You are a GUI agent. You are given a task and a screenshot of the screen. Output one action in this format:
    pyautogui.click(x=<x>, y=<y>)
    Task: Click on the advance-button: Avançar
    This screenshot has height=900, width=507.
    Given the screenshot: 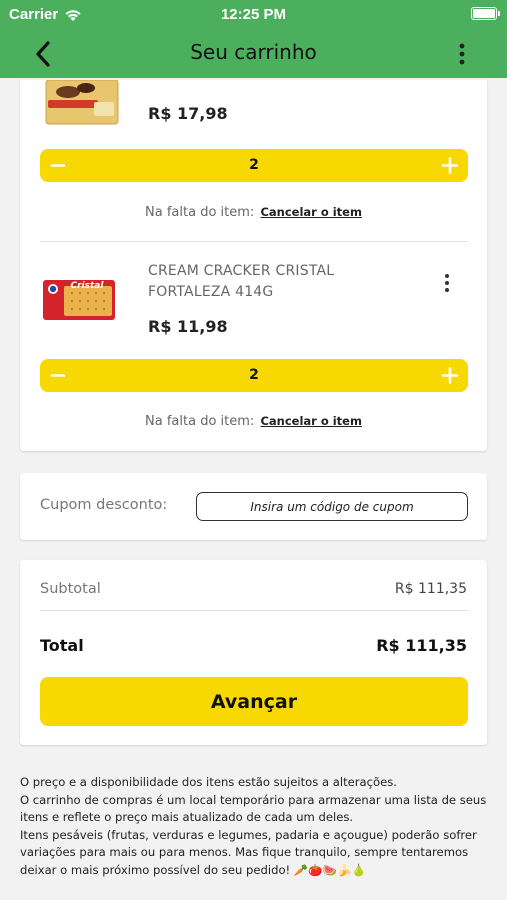 What is the action you would take?
    pyautogui.click(x=254, y=701)
    